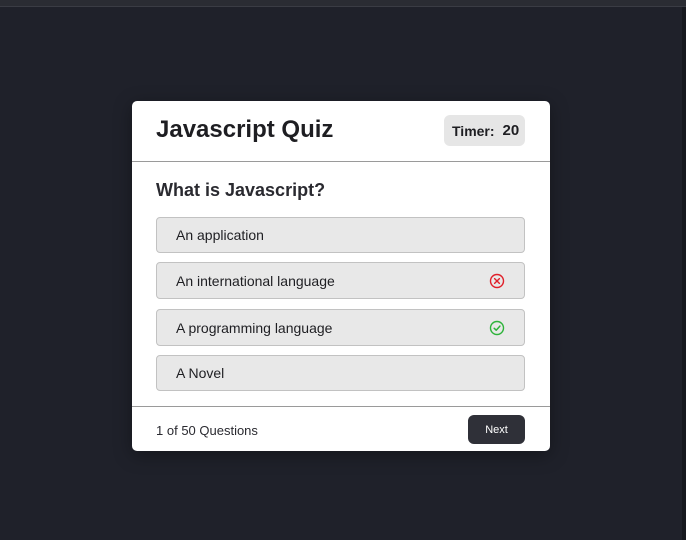 The height and width of the screenshot is (540, 686). I want to click on timer-label: Timer:, so click(473, 130).